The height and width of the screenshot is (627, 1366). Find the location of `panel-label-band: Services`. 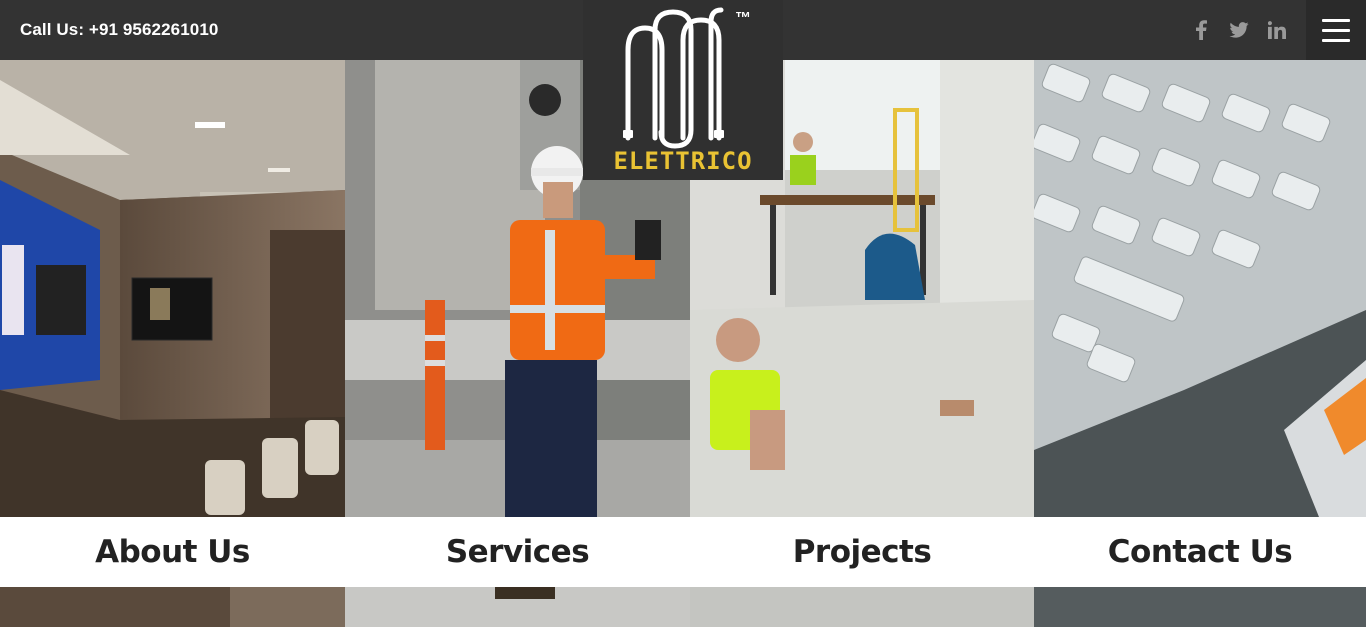

panel-label-band: Services is located at coordinates (517, 552).